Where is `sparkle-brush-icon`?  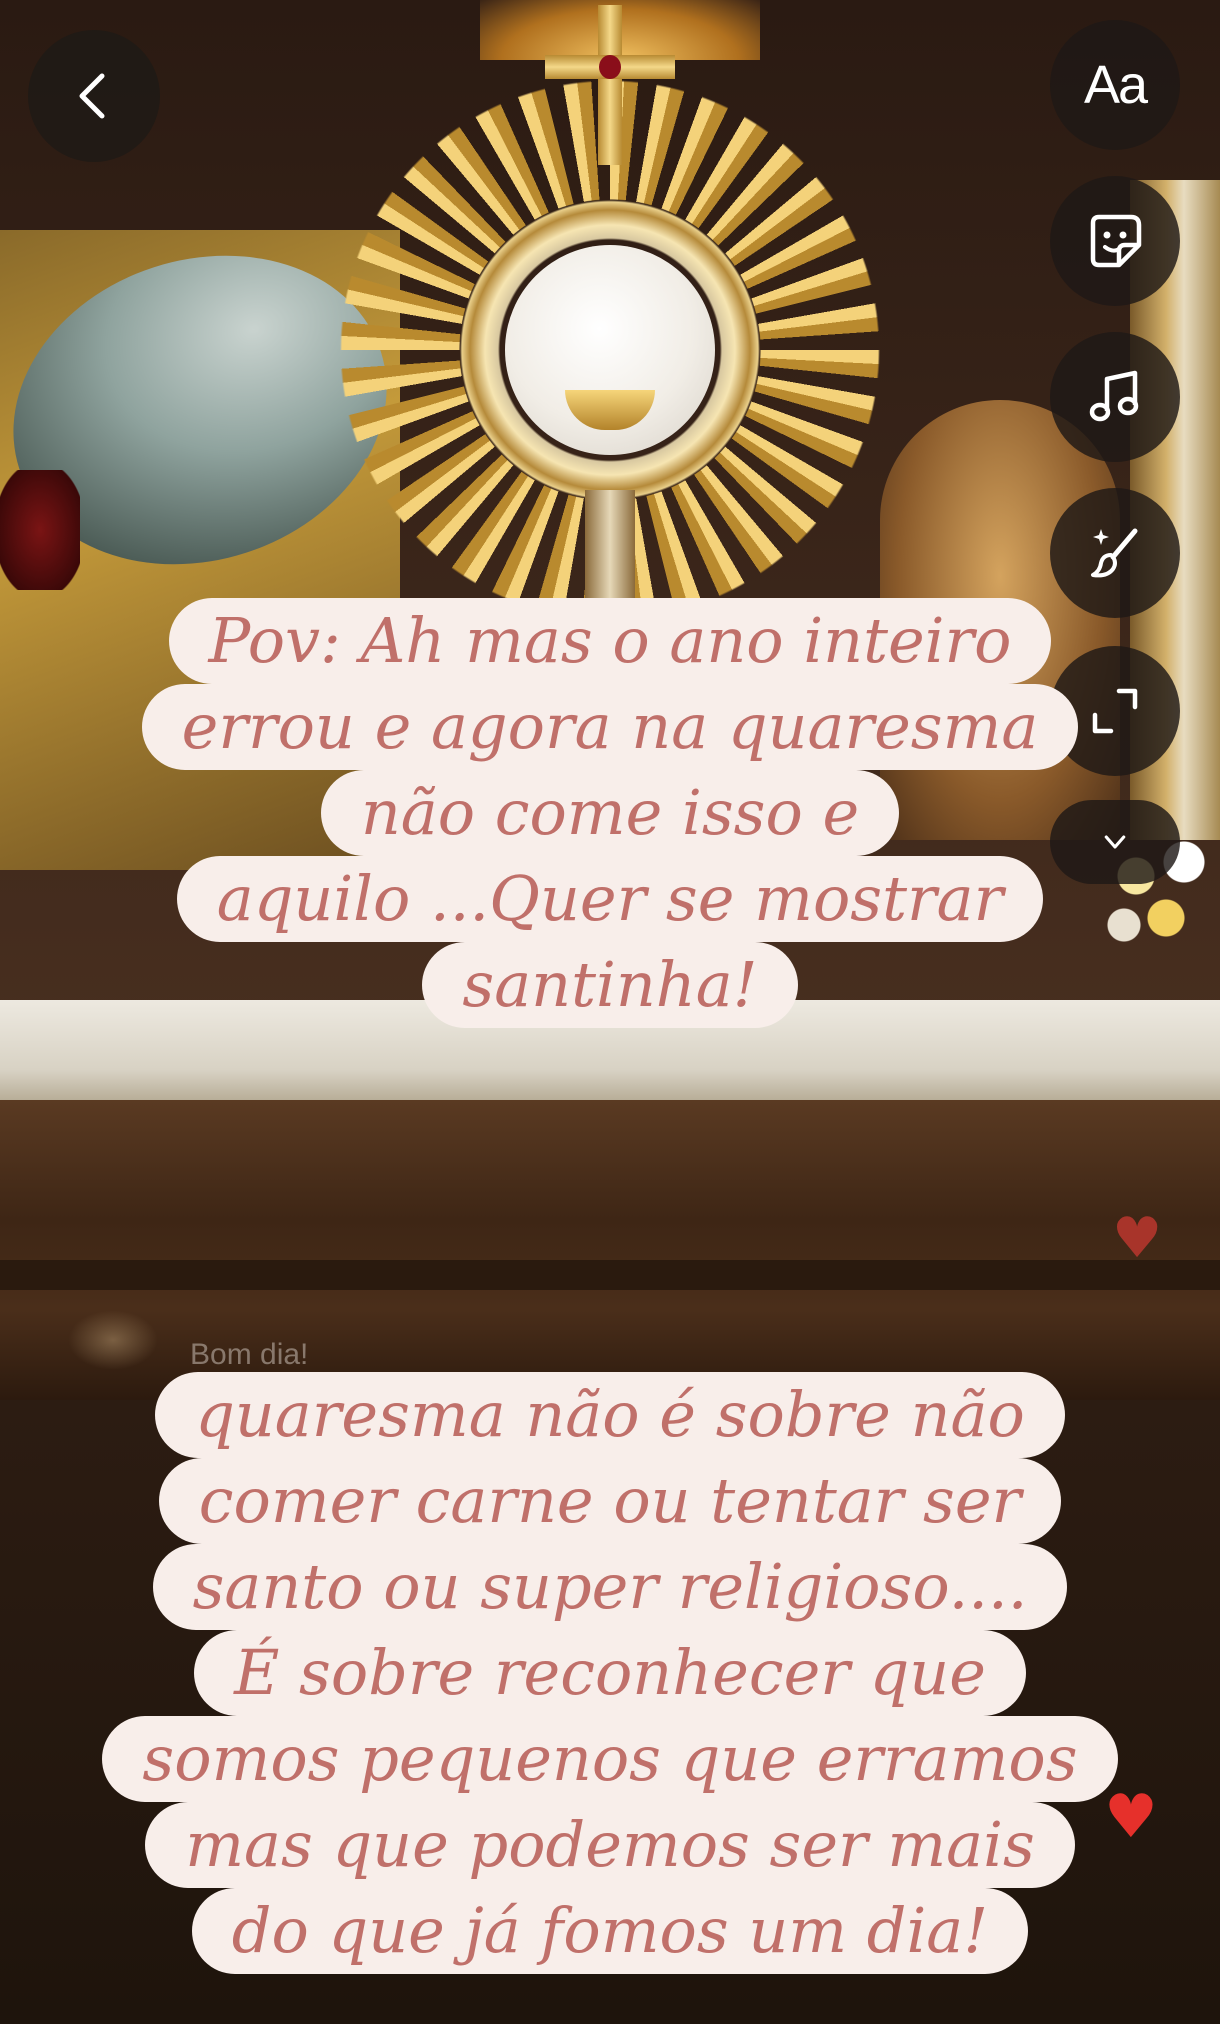
sparkle-brush-icon is located at coordinates (1114, 553).